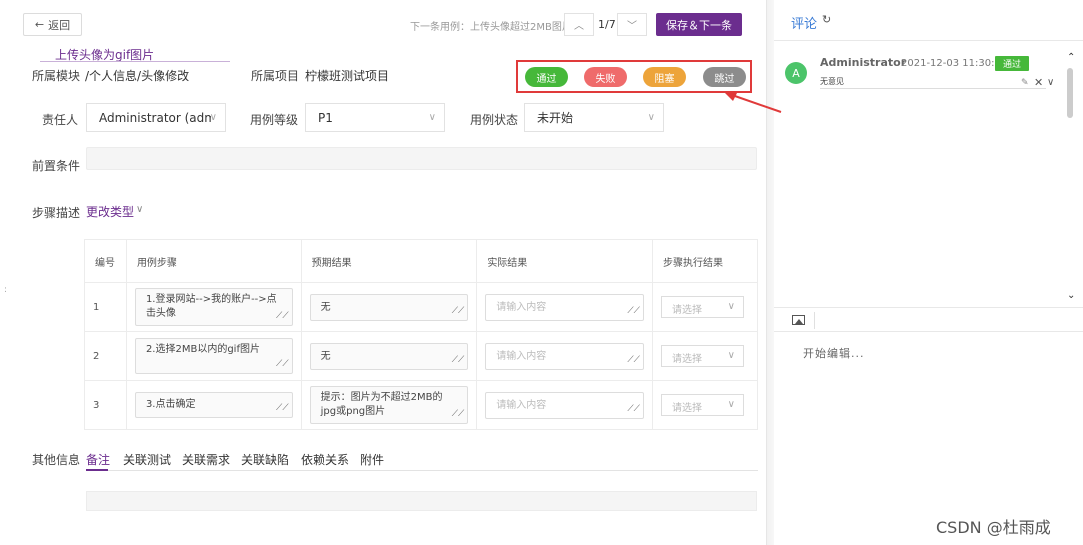  What do you see at coordinates (1070, 93) in the screenshot?
I see `scroll-thumb` at bounding box center [1070, 93].